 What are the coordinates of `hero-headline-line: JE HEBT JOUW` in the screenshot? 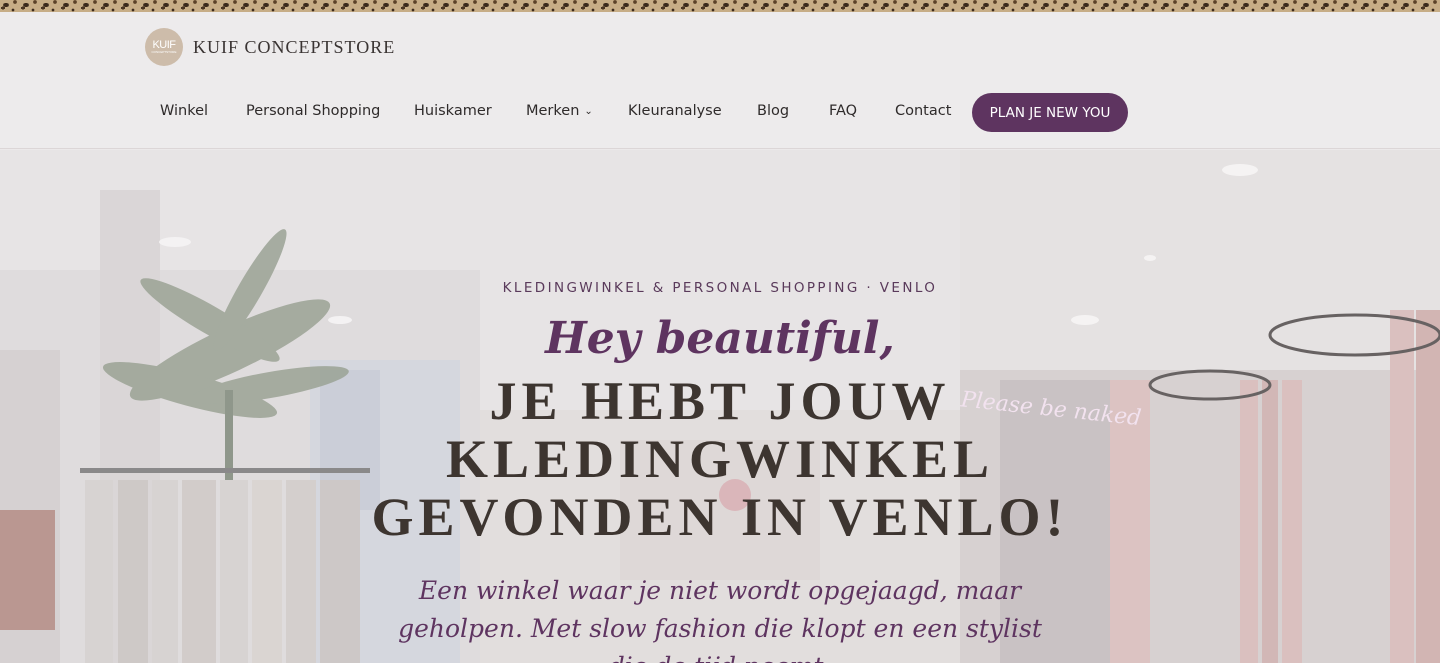 It's located at (720, 401).